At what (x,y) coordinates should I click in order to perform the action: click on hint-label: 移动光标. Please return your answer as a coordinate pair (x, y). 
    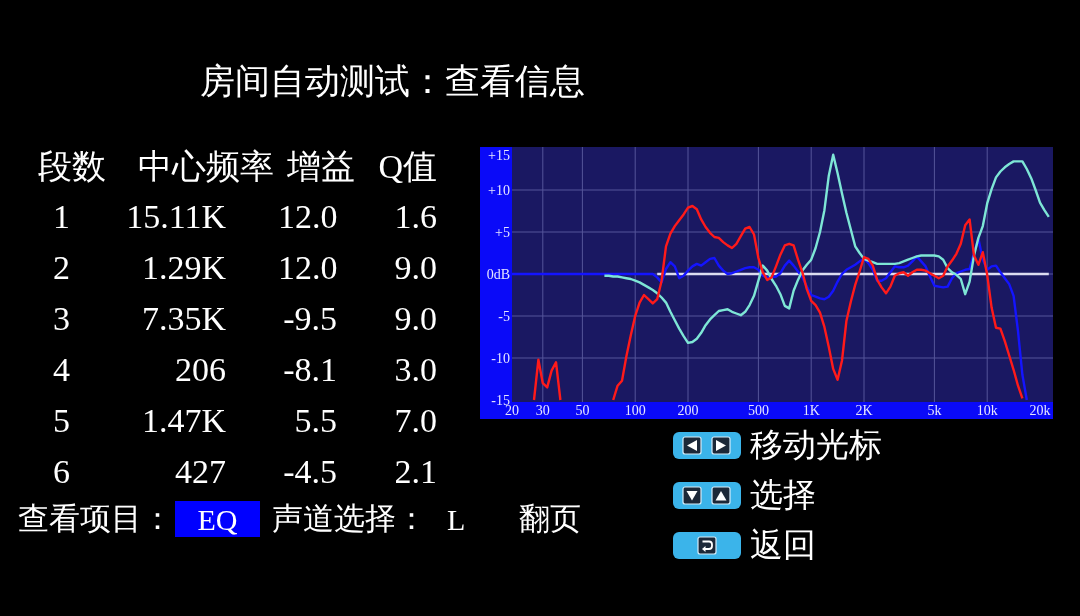
    Looking at the image, I should click on (816, 445).